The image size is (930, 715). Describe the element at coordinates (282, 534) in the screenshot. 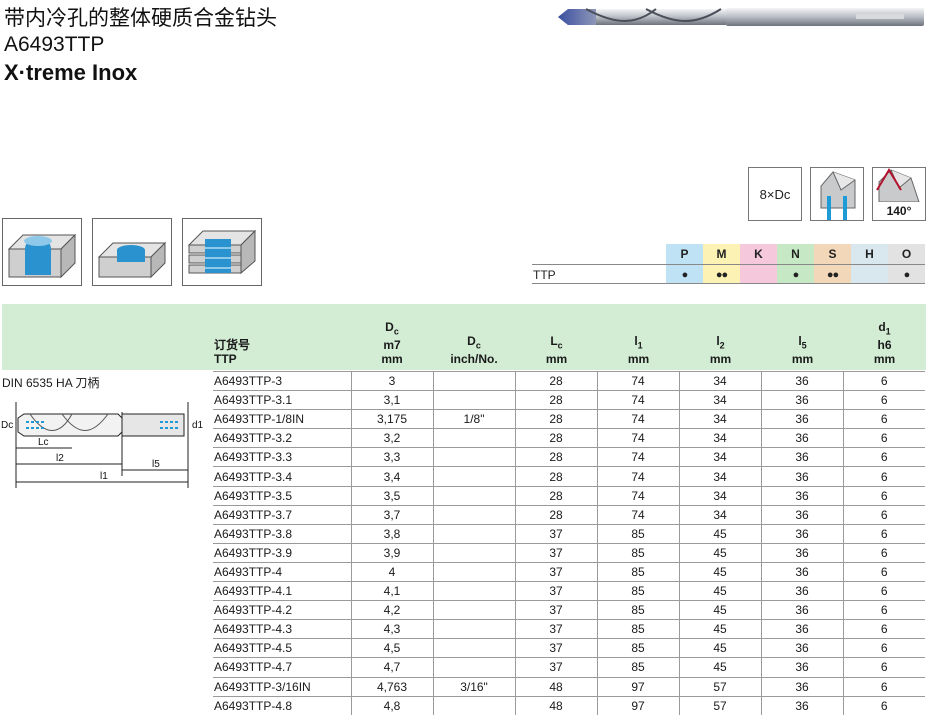

I see `cell-order-no: A6493TTP-3.8` at that location.